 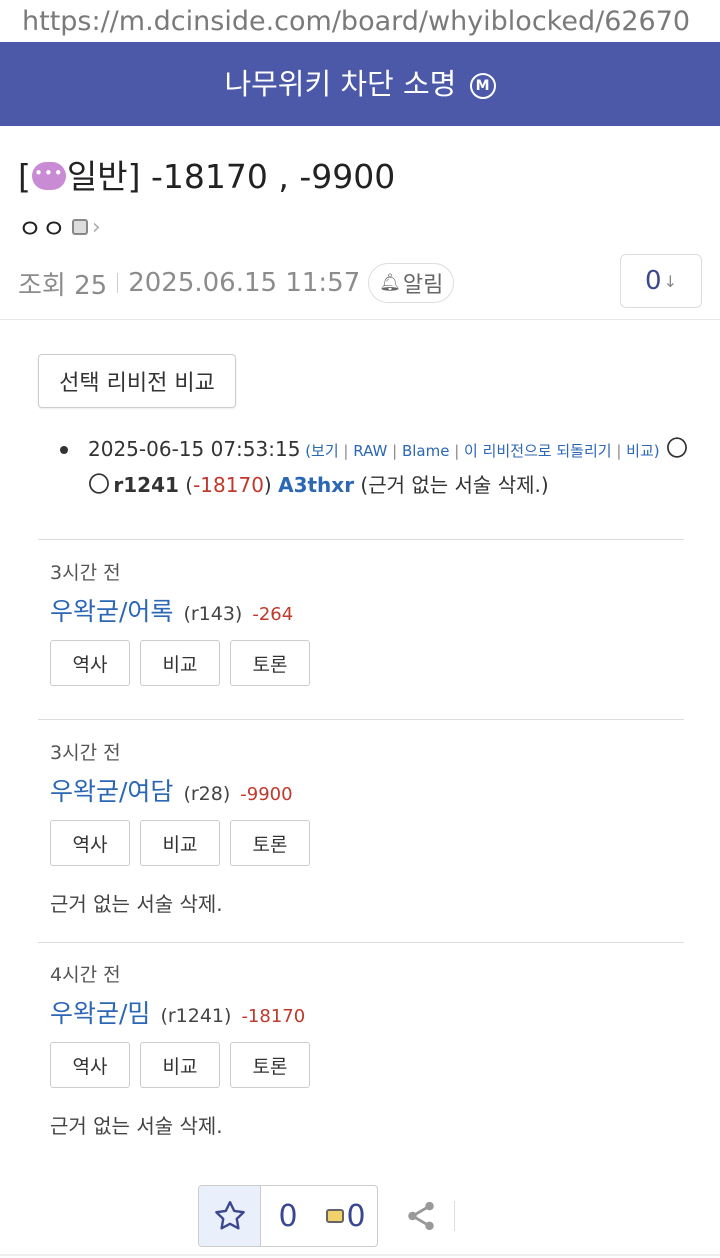 I want to click on compare-revisions-button: 선택 리비전 비교, so click(x=137, y=381).